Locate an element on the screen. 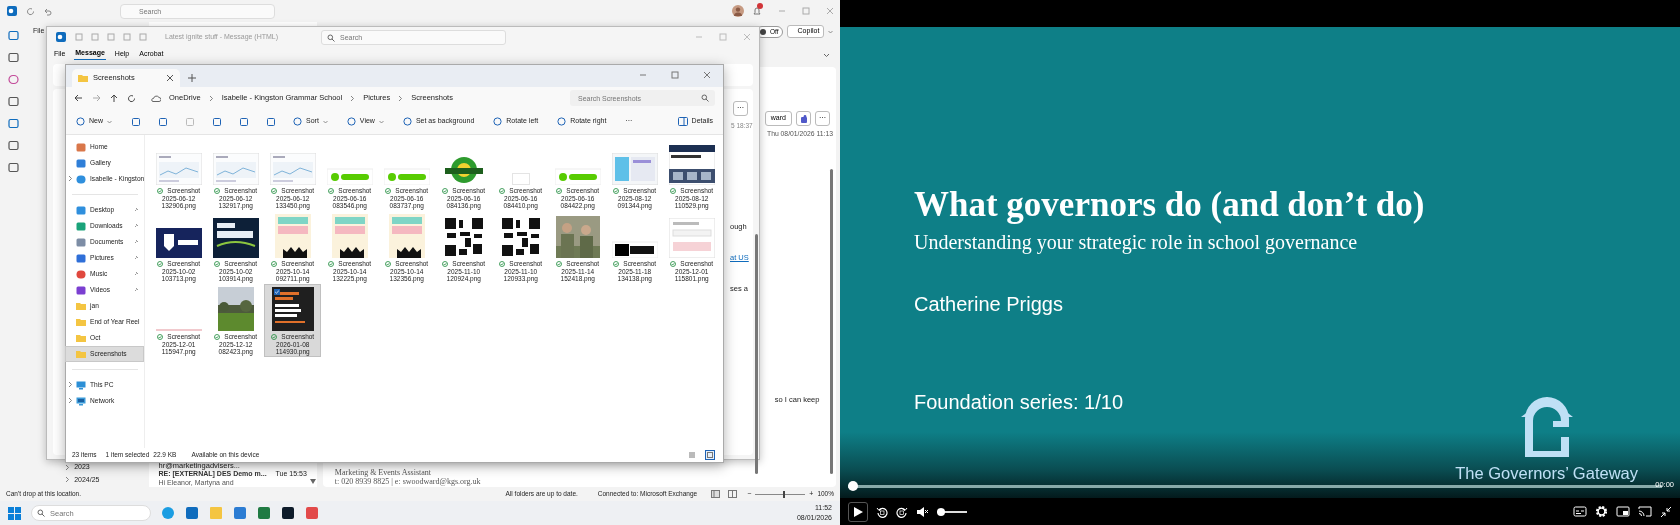 This screenshot has width=1680, height=525. maximize-icon is located at coordinates (675, 75).